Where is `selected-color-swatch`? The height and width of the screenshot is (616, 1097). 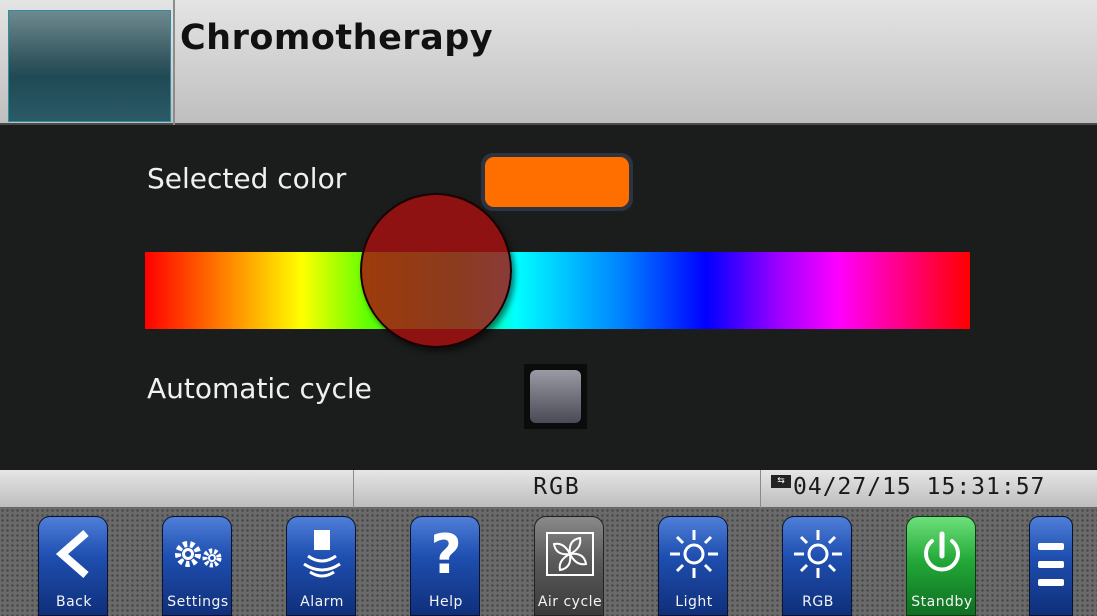
selected-color-swatch is located at coordinates (557, 182).